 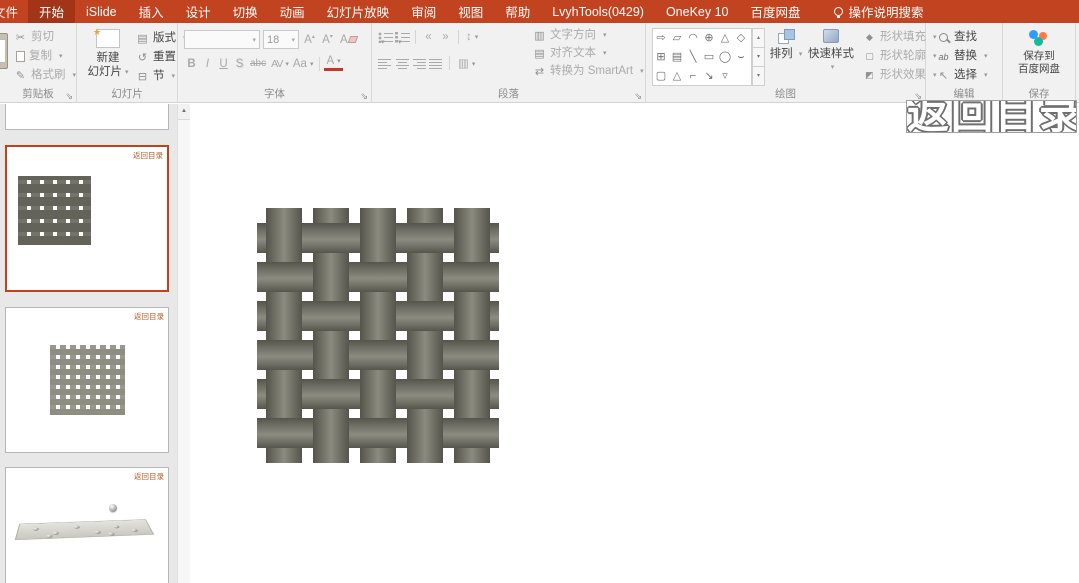 I want to click on arrange-button: 排列, so click(x=786, y=45).